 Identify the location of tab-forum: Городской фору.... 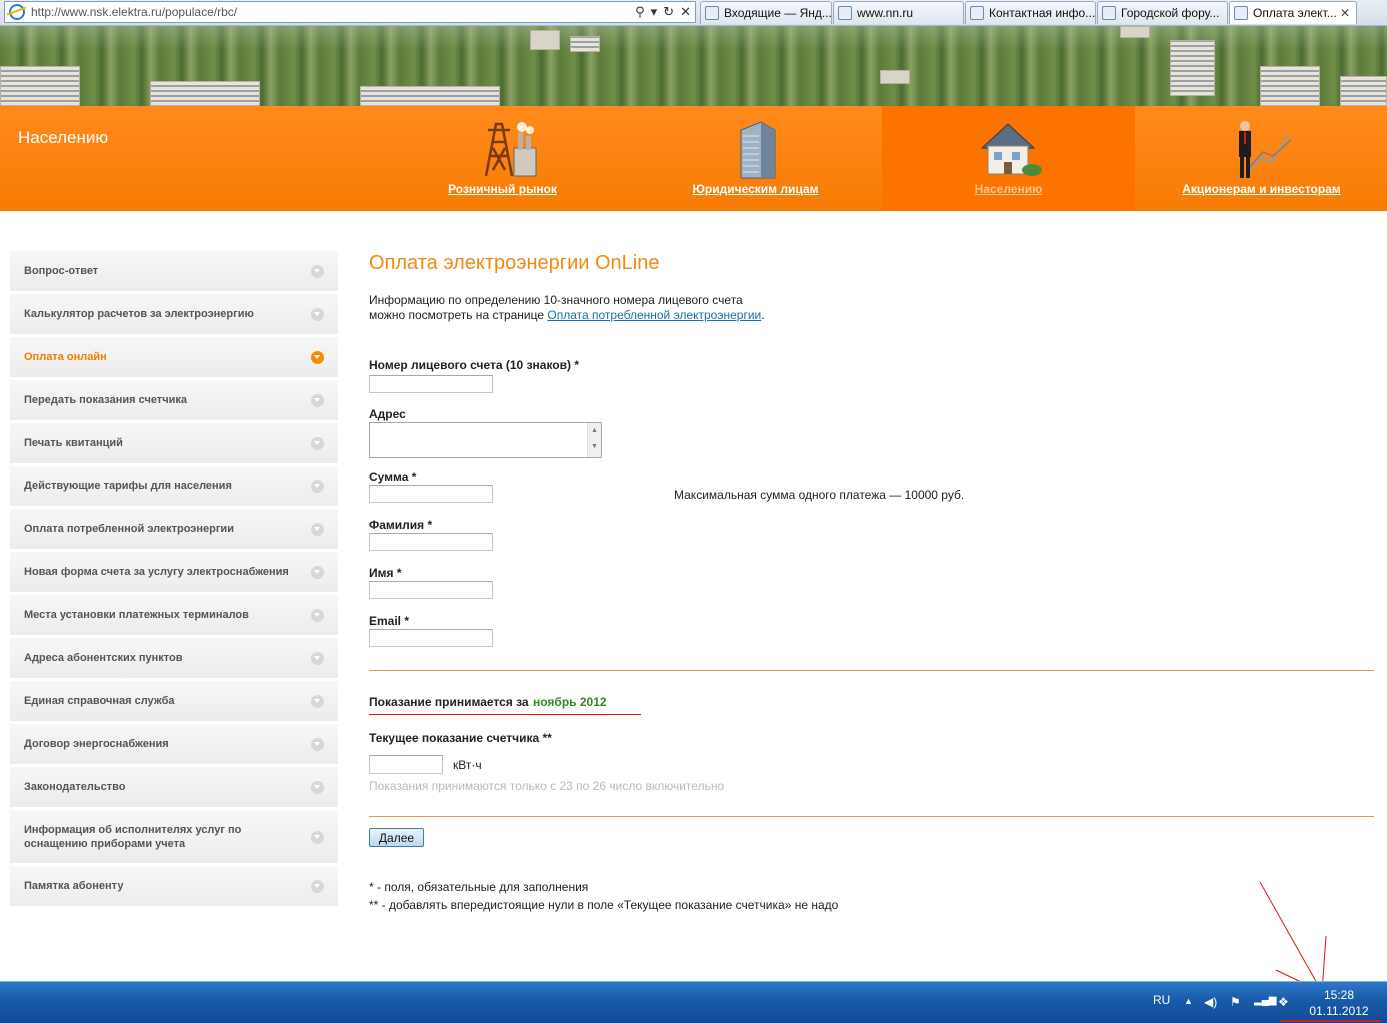
(1162, 12).